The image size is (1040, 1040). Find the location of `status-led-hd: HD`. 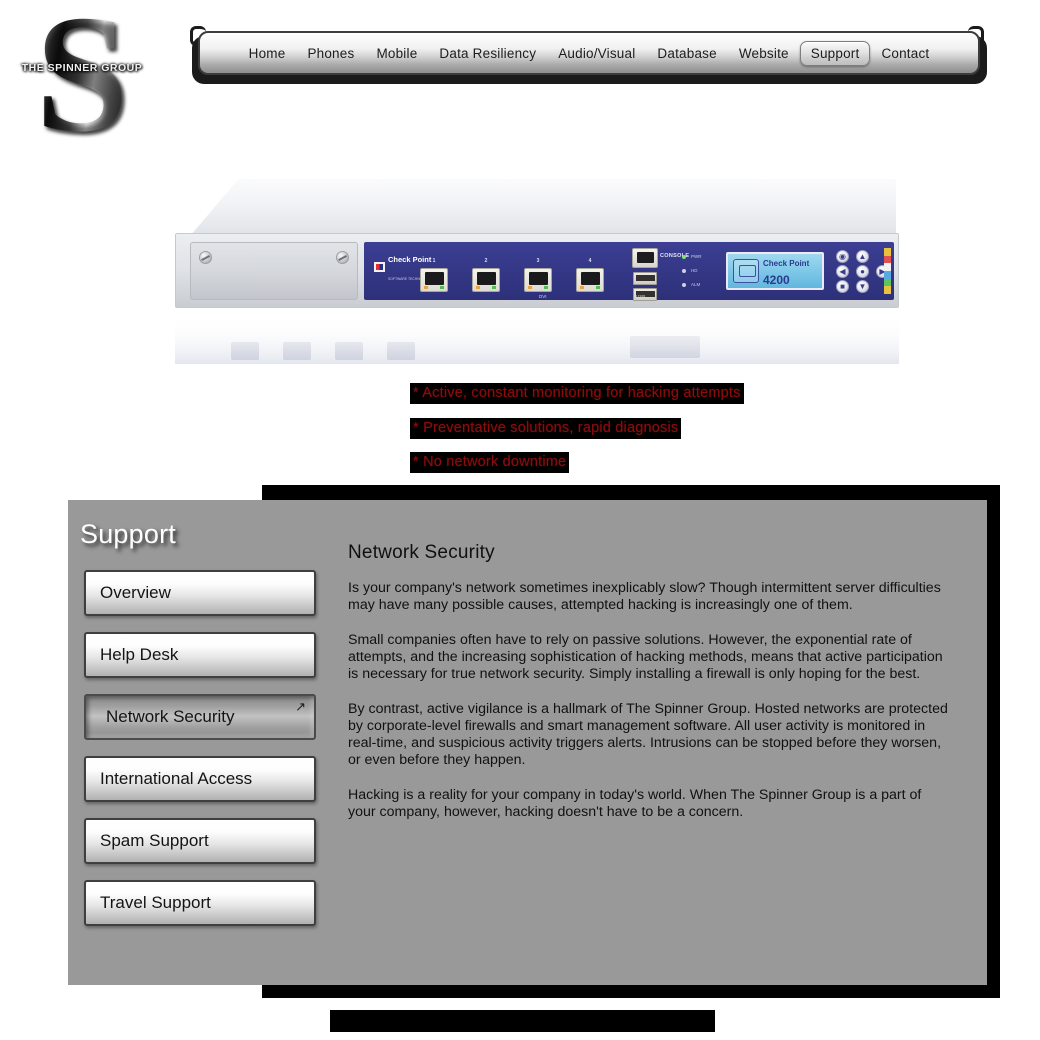

status-led-hd: HD is located at coordinates (690, 270).